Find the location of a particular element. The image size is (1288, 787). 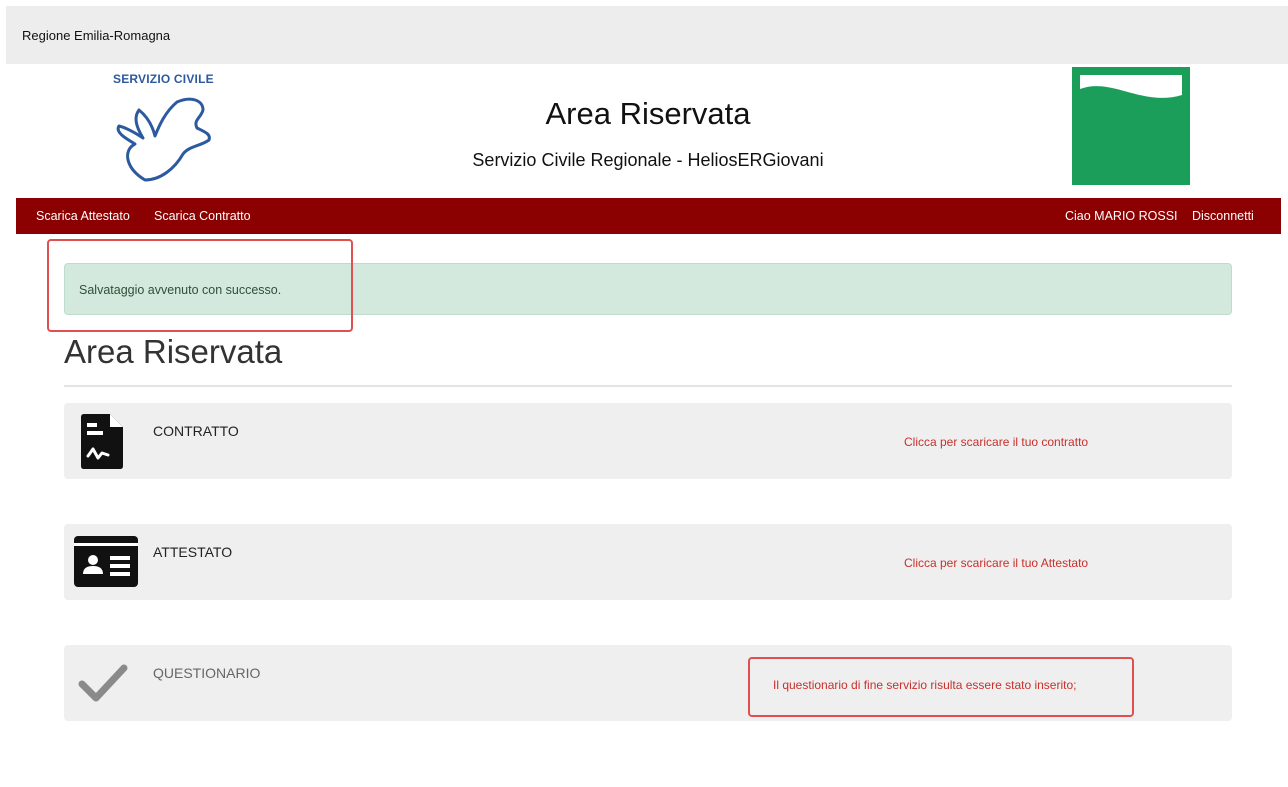

card-title: ATTESTATO is located at coordinates (193, 552).